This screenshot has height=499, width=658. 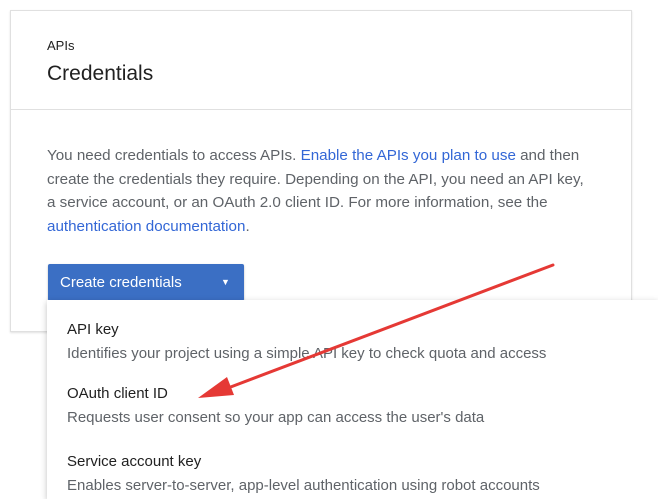 I want to click on page-title: Credentials, so click(x=100, y=73).